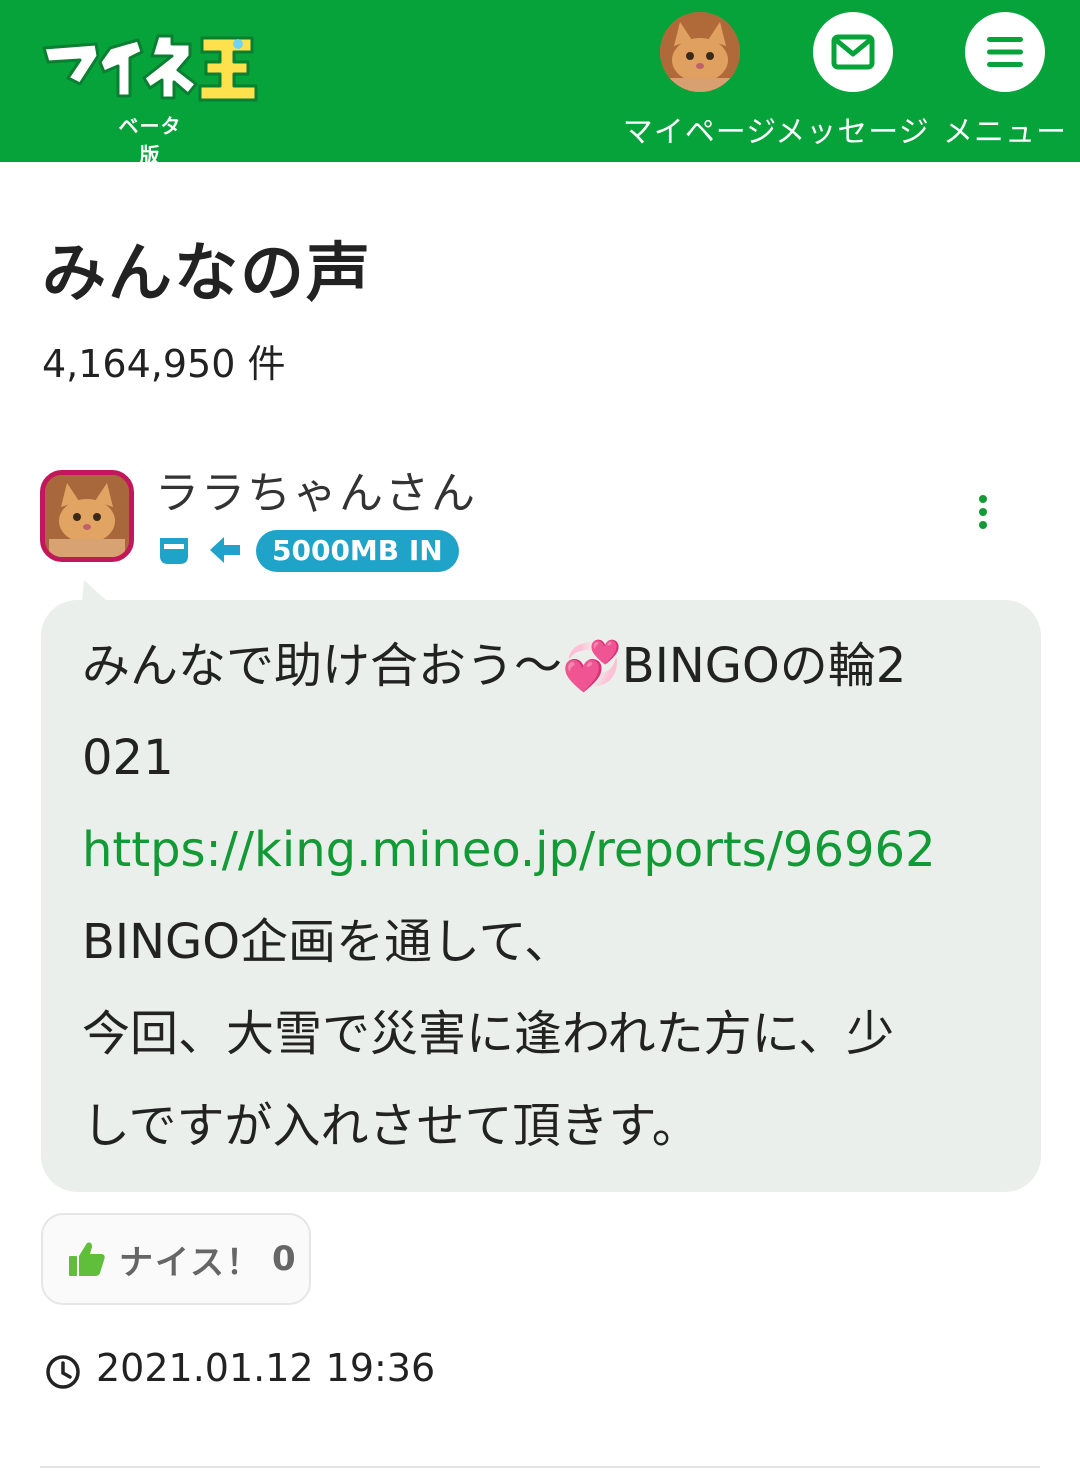  I want to click on message-button, so click(852, 52).